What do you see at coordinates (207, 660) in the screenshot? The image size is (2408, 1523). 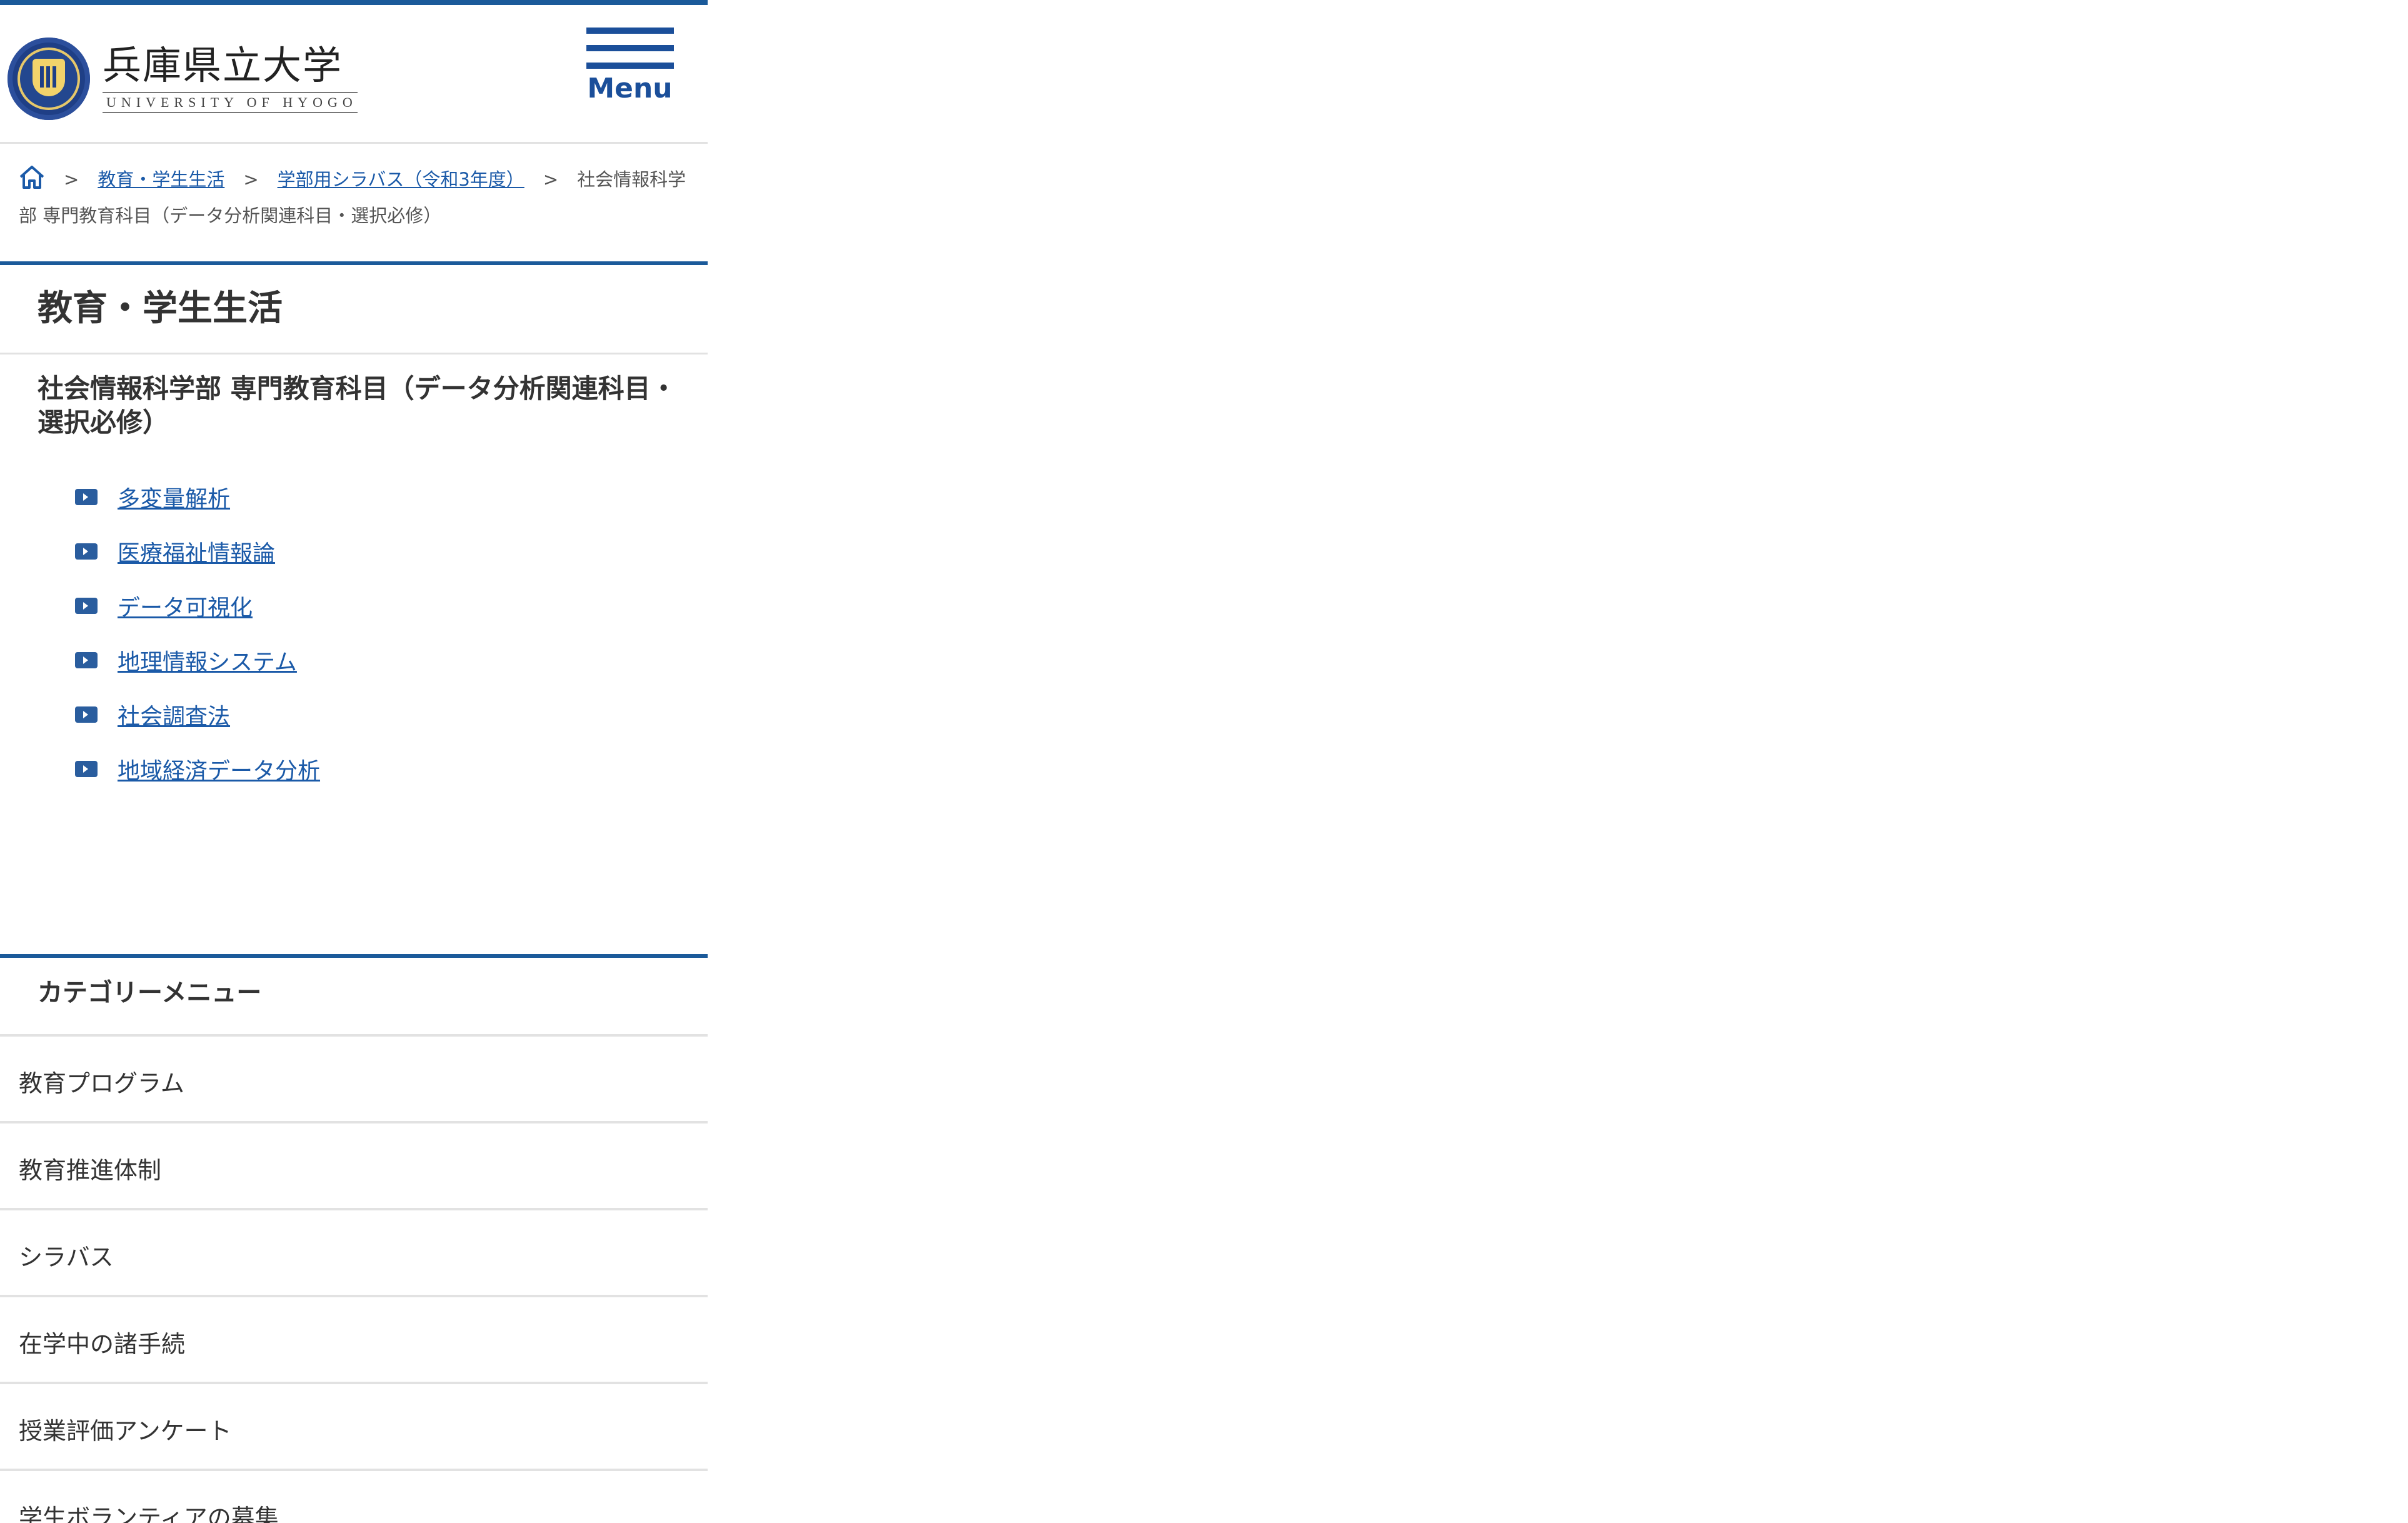 I see `course-link: 地理情報システム` at bounding box center [207, 660].